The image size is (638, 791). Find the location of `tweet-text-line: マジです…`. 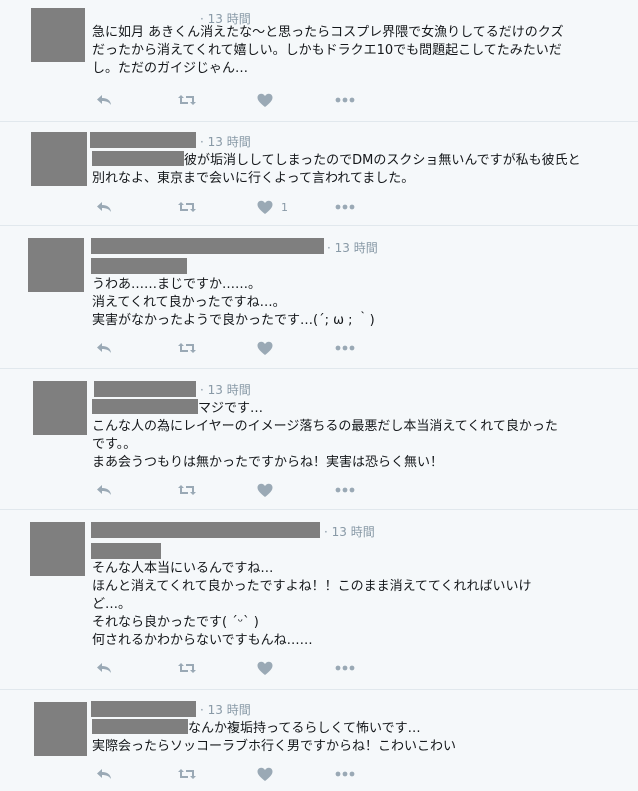

tweet-text-line: マジです… is located at coordinates (231, 408).